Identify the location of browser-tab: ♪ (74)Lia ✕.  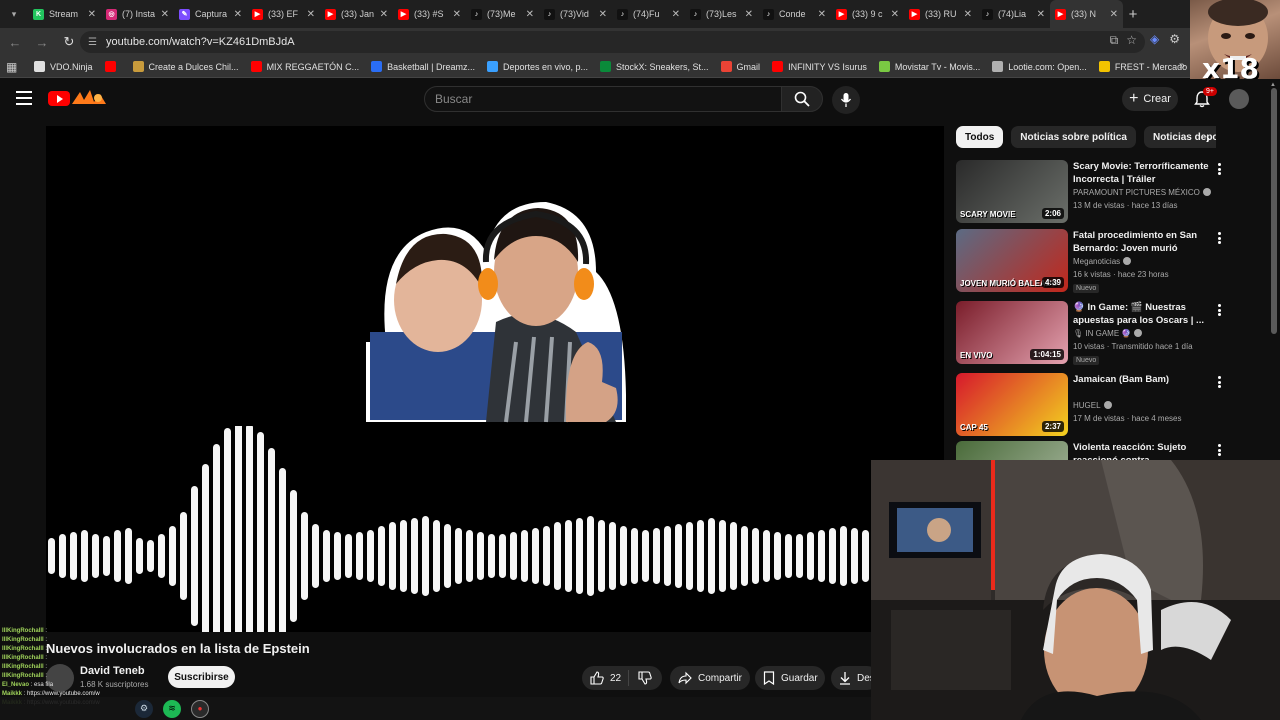
(1013, 14).